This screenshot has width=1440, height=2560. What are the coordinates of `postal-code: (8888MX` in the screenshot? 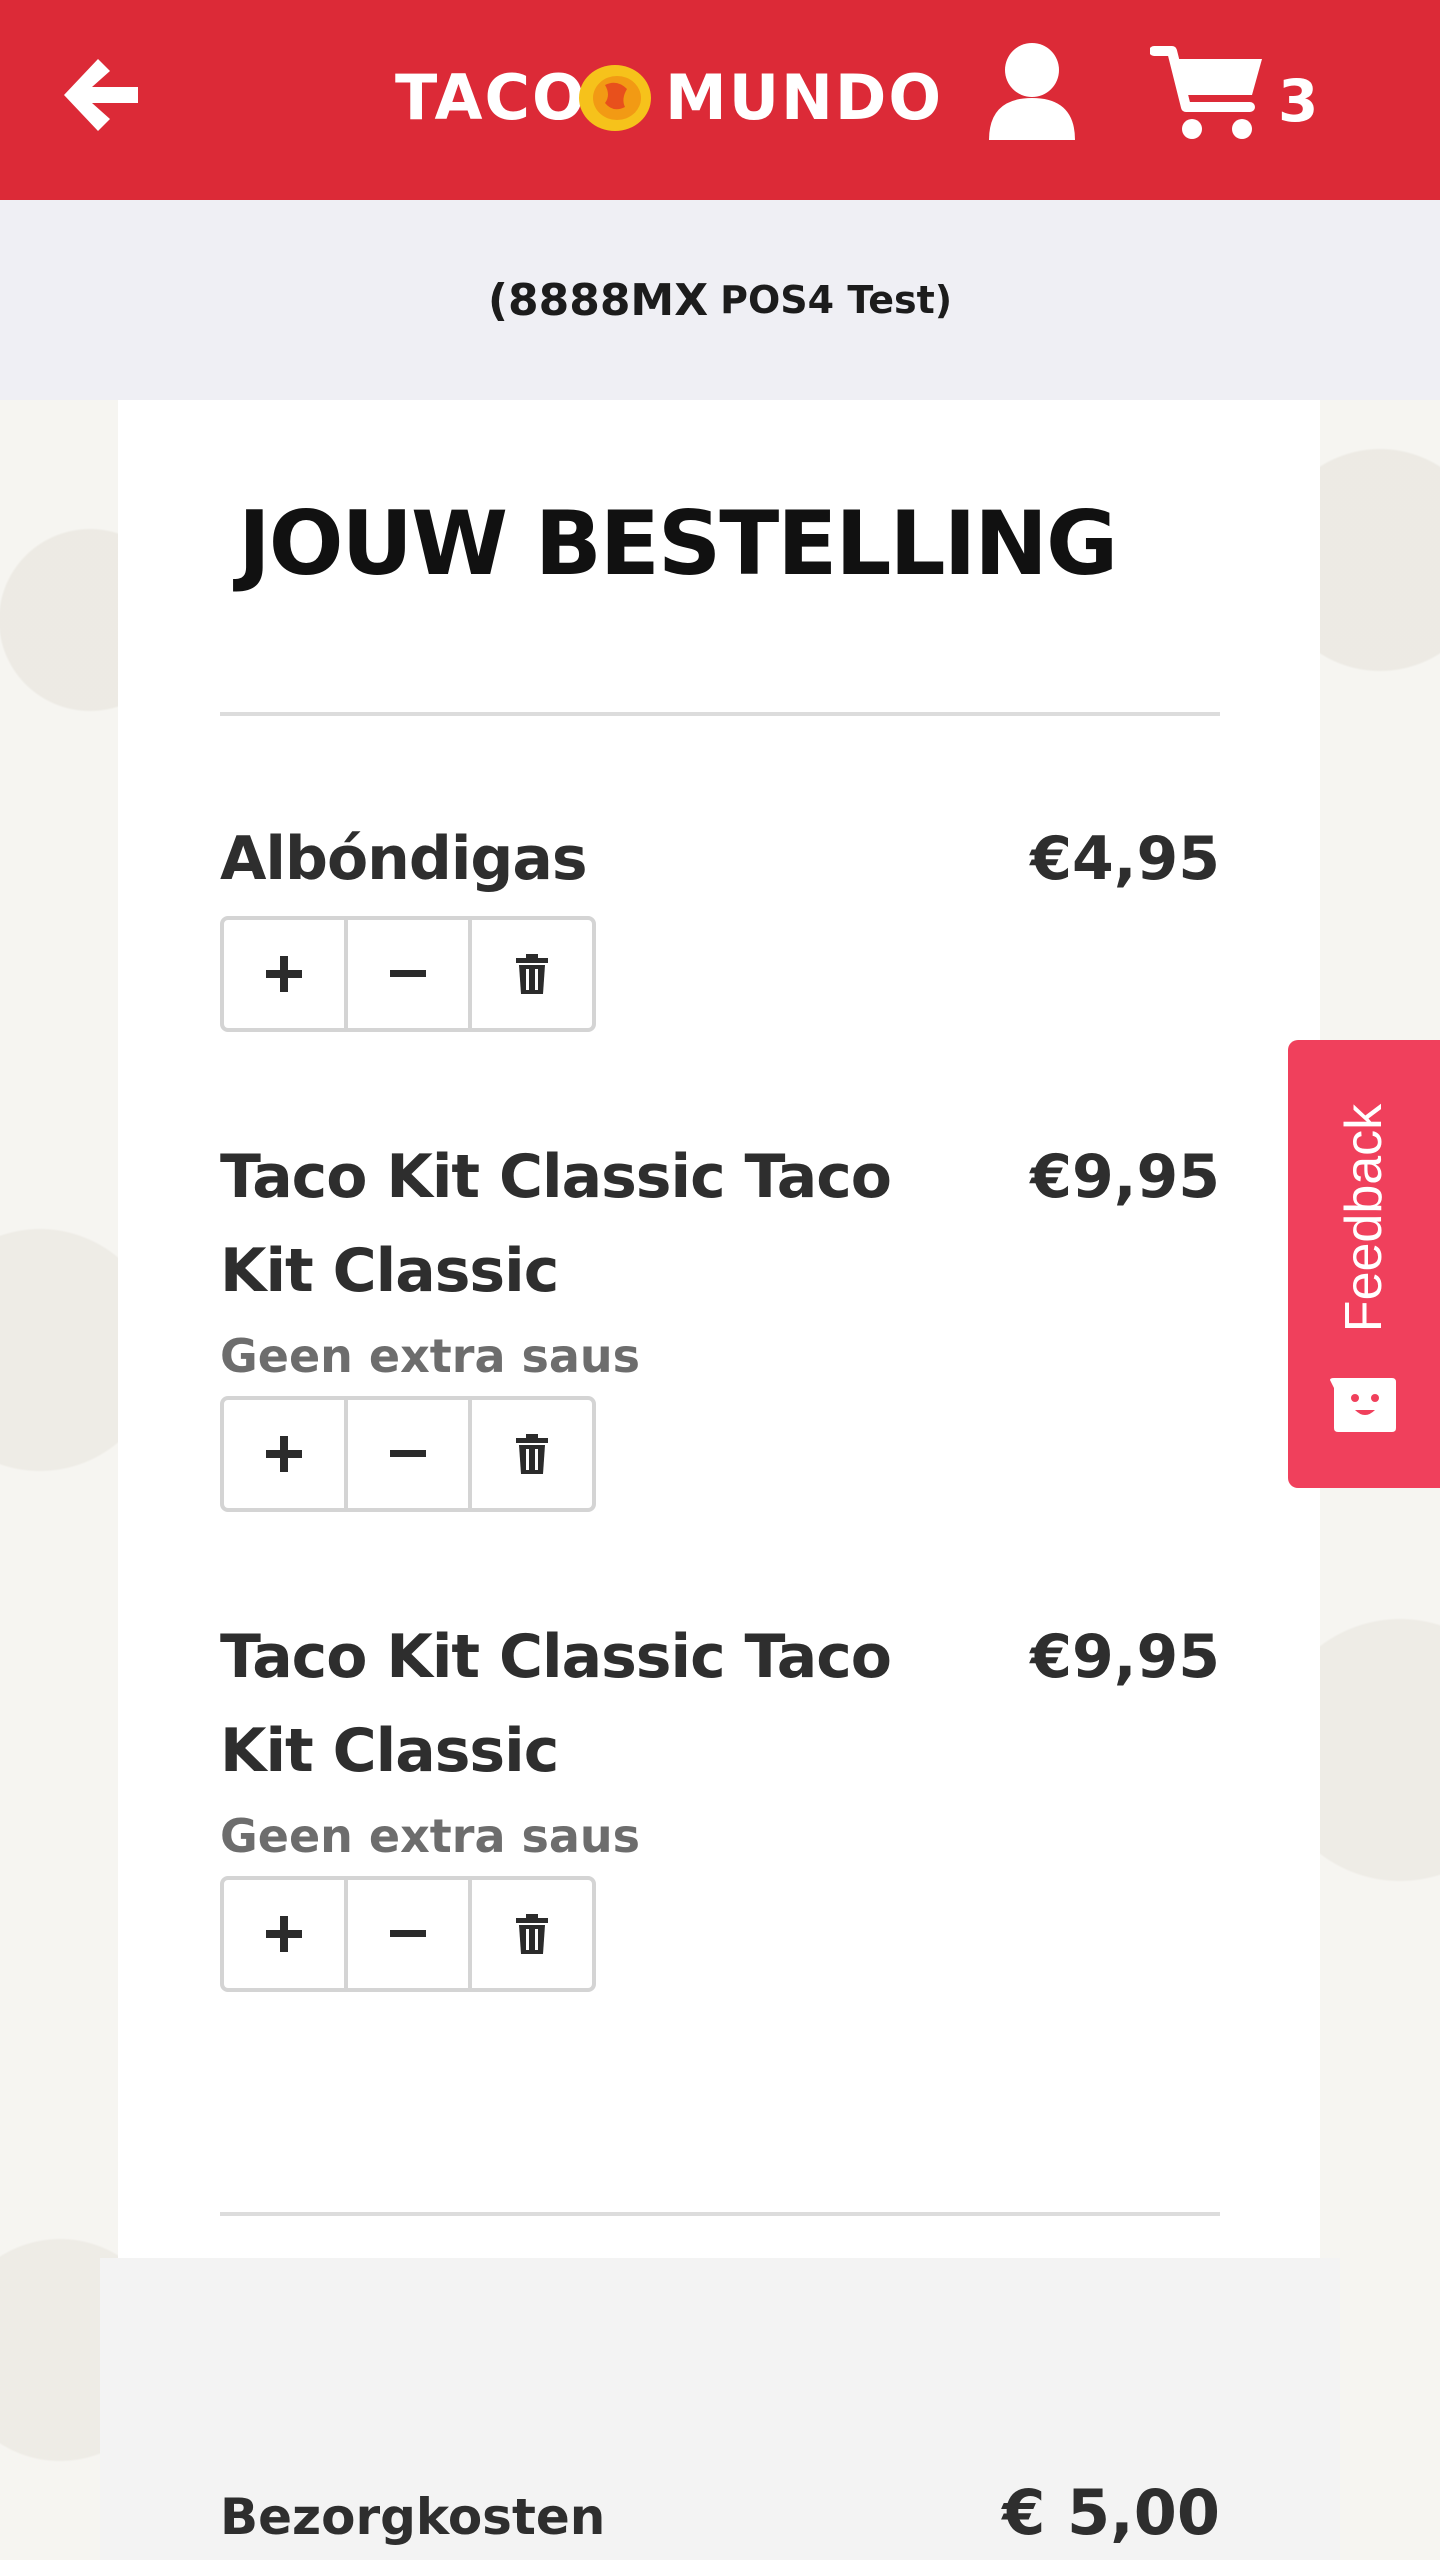 It's located at (598, 300).